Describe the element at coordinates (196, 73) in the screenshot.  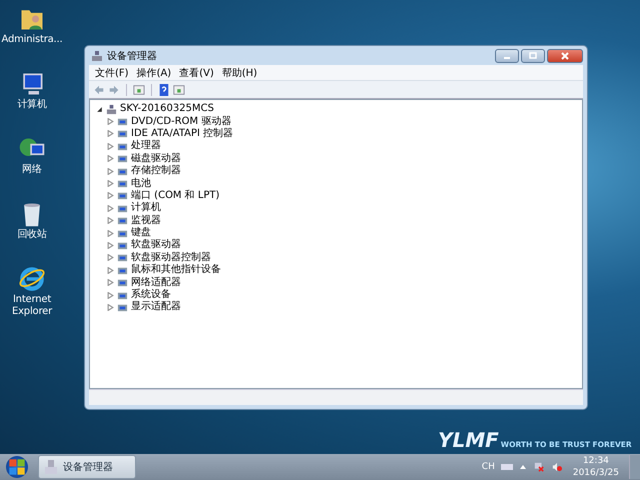
I see `menu-item: 查看(V)` at that location.